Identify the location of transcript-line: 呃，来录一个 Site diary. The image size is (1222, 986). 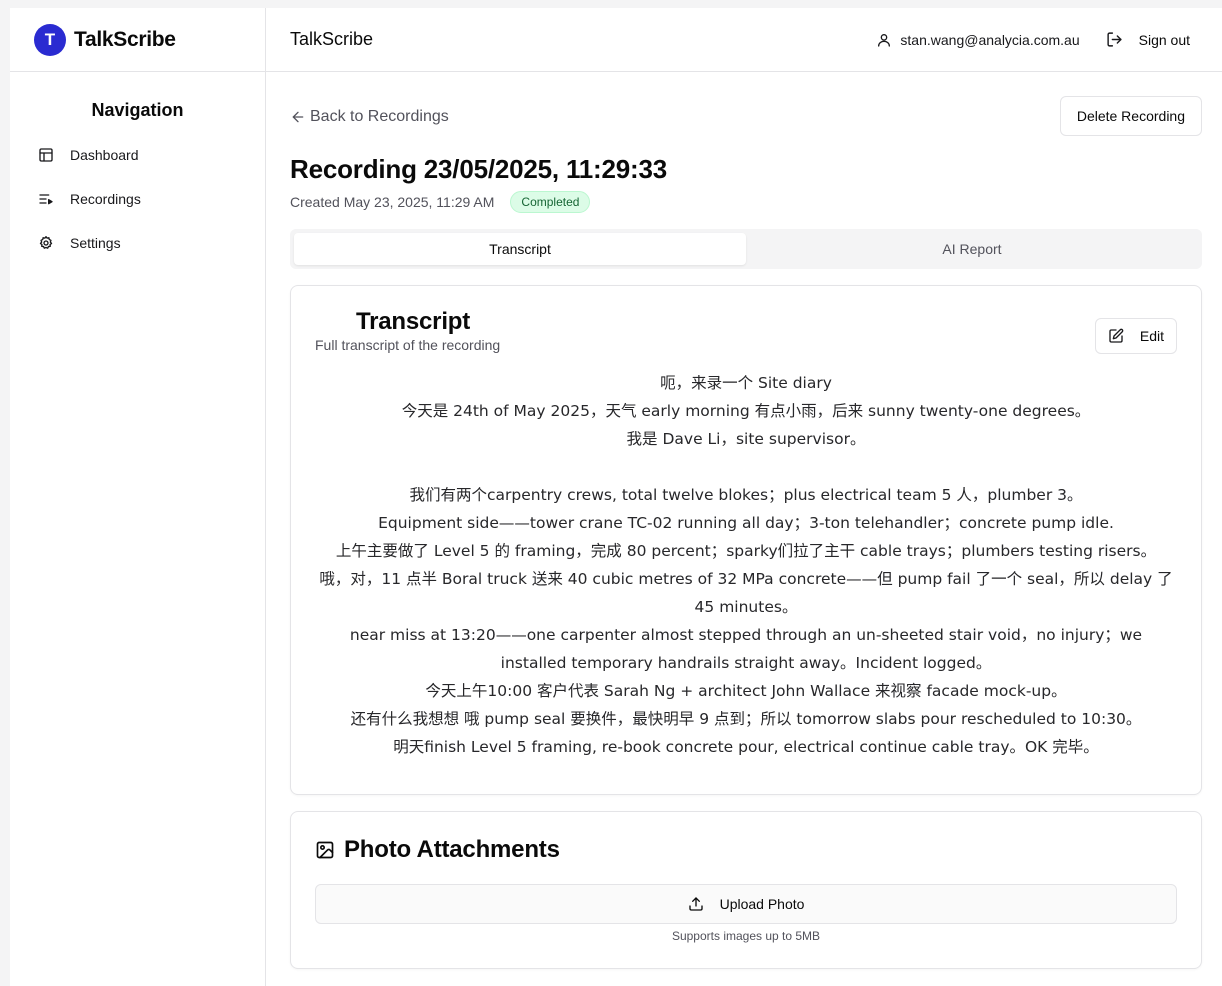
(746, 383).